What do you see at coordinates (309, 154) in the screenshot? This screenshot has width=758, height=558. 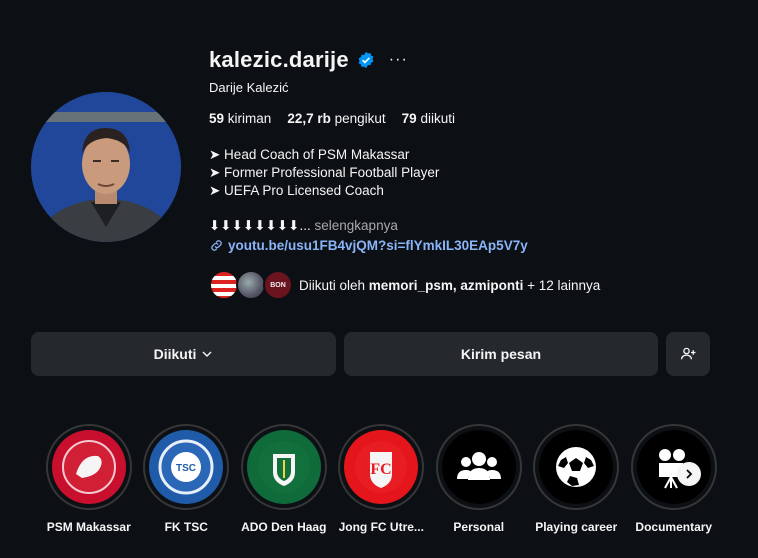 I see `bio-line: ➤ Head Coach of PSM Makassar` at bounding box center [309, 154].